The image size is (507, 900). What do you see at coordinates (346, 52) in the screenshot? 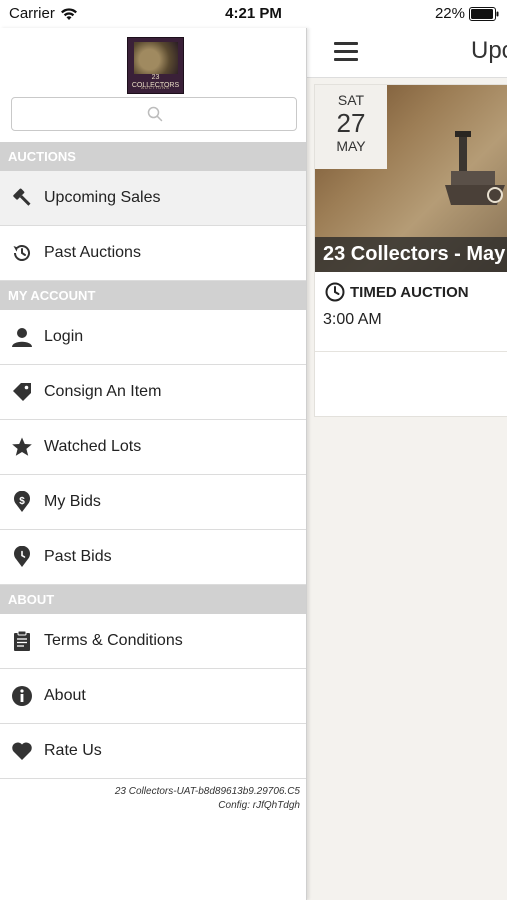
I see `menu-icon` at bounding box center [346, 52].